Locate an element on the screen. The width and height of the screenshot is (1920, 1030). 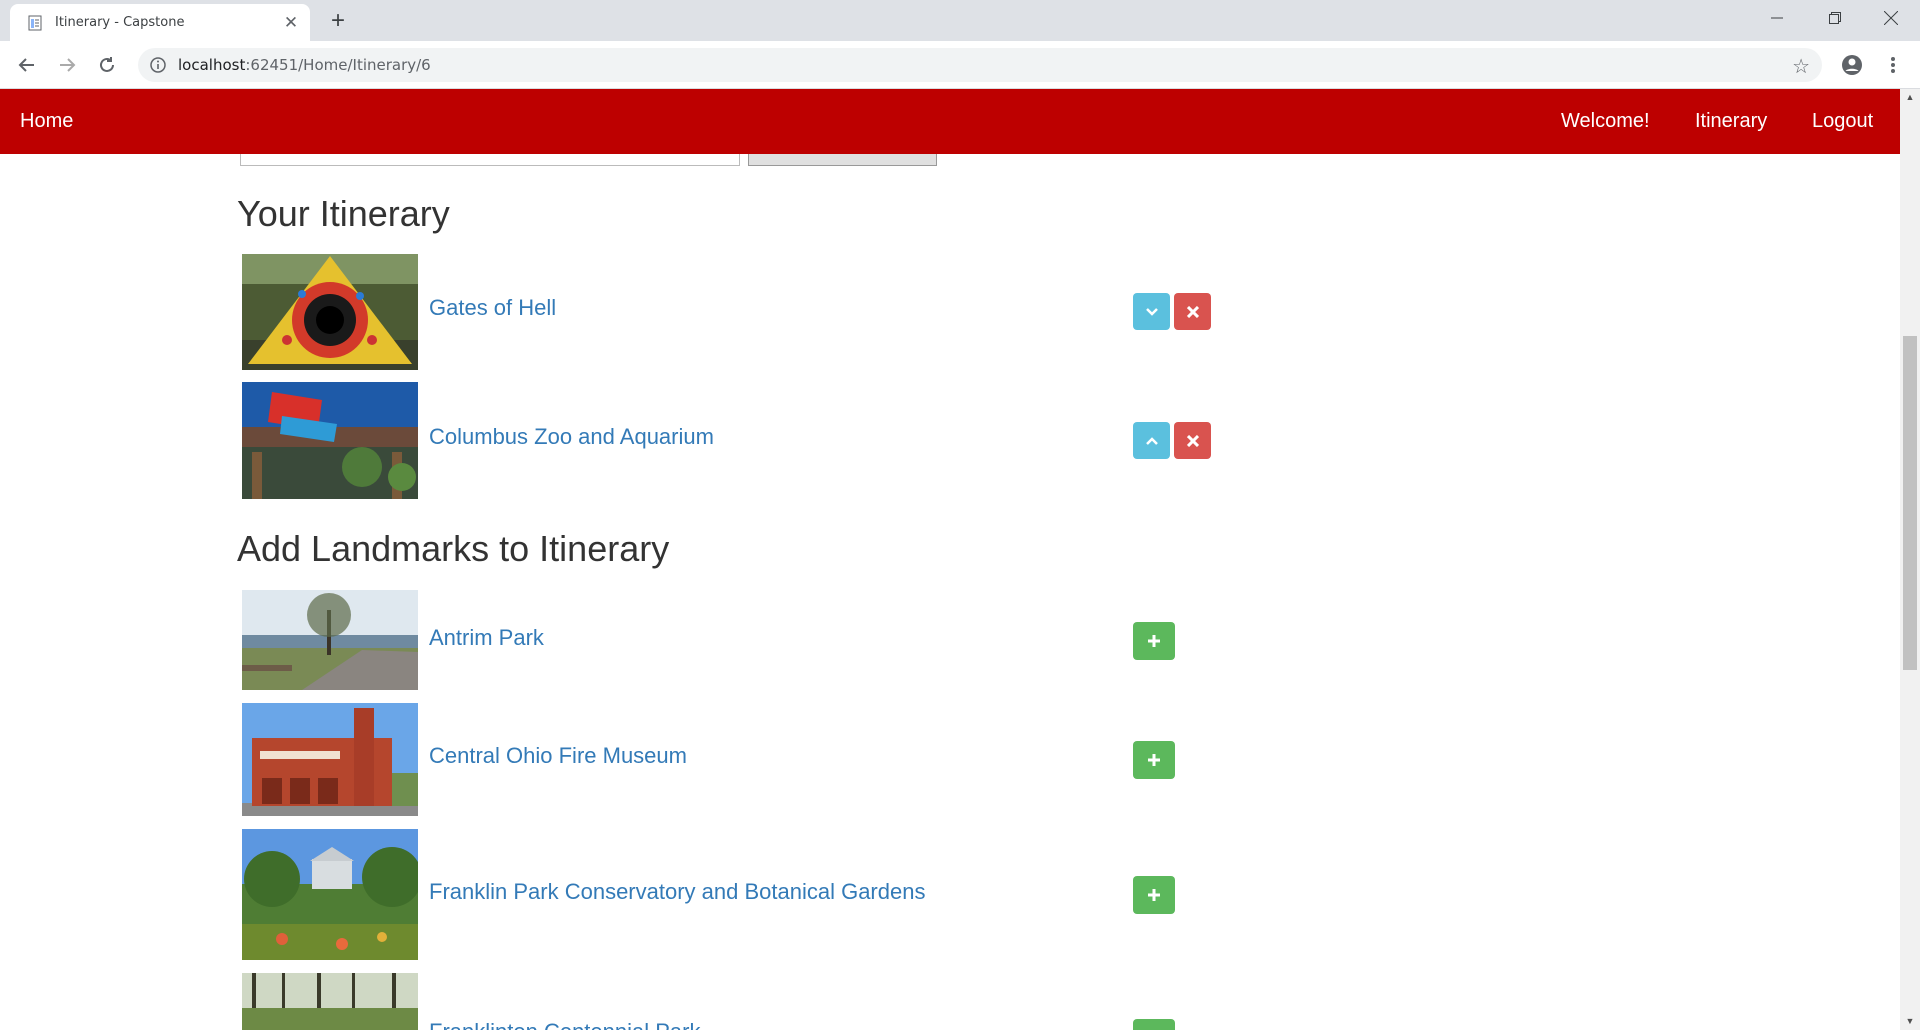
close-window-button is located at coordinates (1891, 18).